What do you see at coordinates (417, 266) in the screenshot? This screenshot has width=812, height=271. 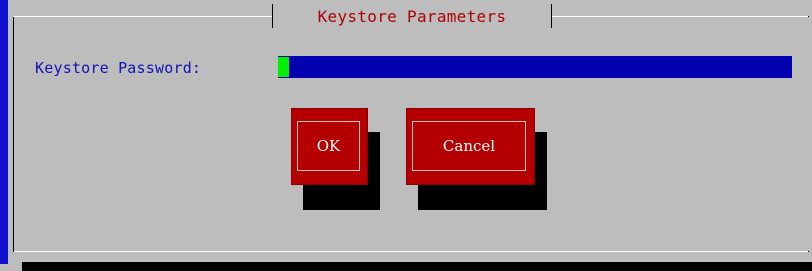 I see `dialog-shadow` at bounding box center [417, 266].